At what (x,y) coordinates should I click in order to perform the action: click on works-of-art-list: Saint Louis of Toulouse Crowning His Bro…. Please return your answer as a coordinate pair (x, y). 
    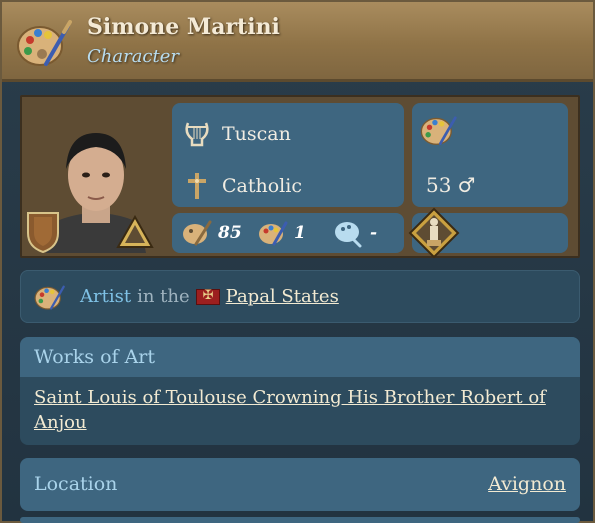
    Looking at the image, I should click on (300, 410).